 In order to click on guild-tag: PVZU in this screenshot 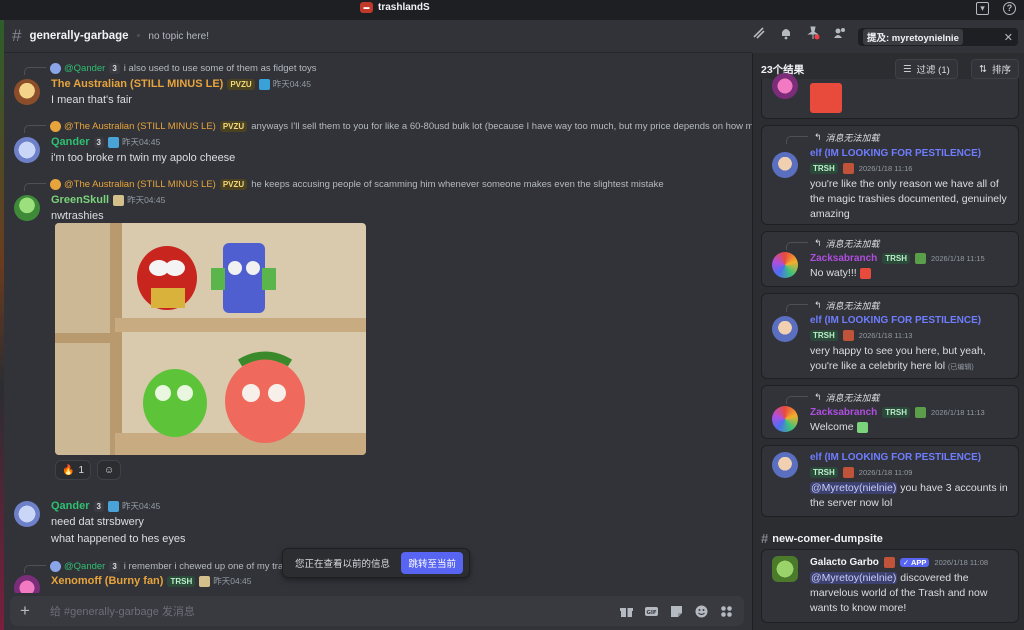, I will do `click(241, 84)`.